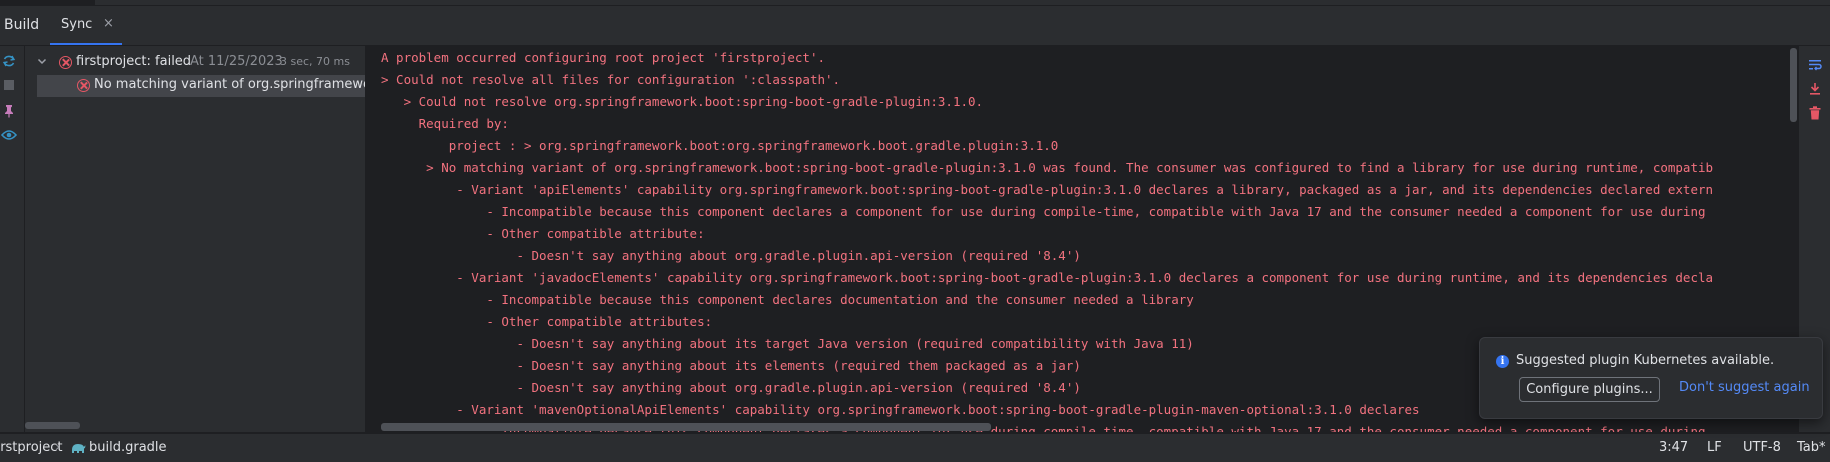 The height and width of the screenshot is (462, 1830). I want to click on tree-duration: 3 sec, 70 ms, so click(315, 61).